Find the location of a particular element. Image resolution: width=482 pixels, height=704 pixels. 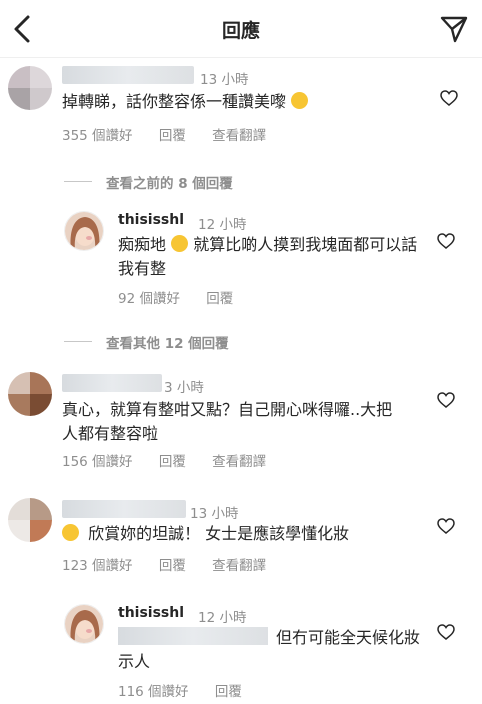

surprised-emoji-icon is located at coordinates (70, 532).